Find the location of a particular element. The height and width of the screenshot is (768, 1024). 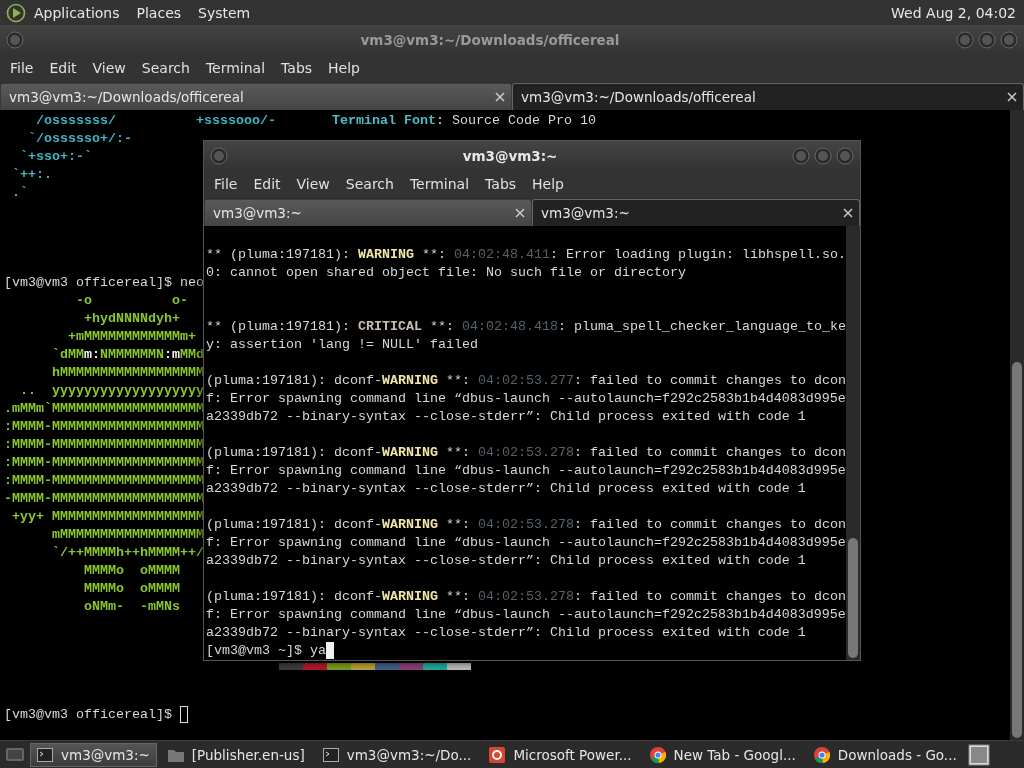

output-line: `/++MMMMh++hMMMM++/ is located at coordinates (127, 553).